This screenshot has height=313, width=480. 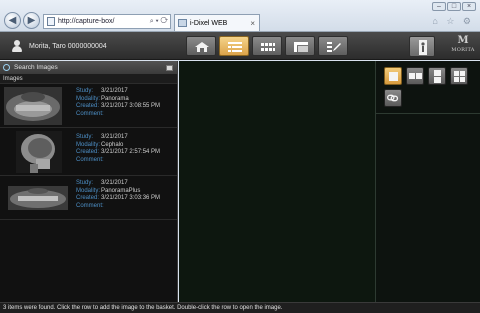 I want to click on logout-button, so click(x=422, y=46).